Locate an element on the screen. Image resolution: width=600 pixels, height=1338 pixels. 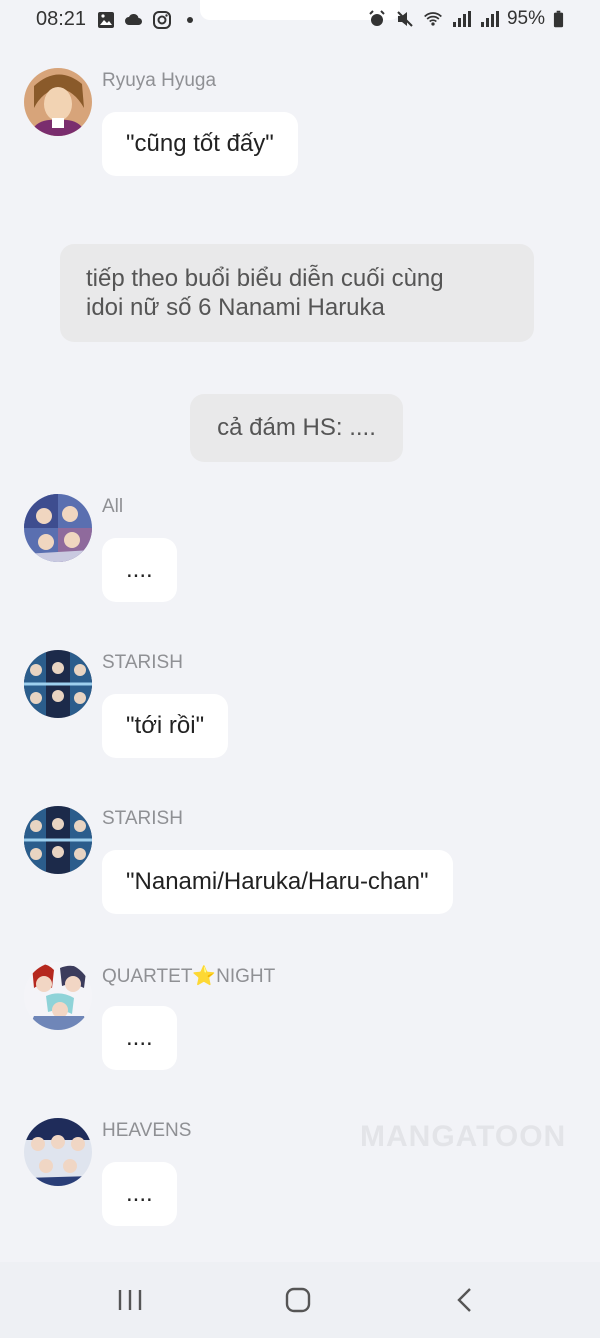
sender-name: All is located at coordinates (113, 506).